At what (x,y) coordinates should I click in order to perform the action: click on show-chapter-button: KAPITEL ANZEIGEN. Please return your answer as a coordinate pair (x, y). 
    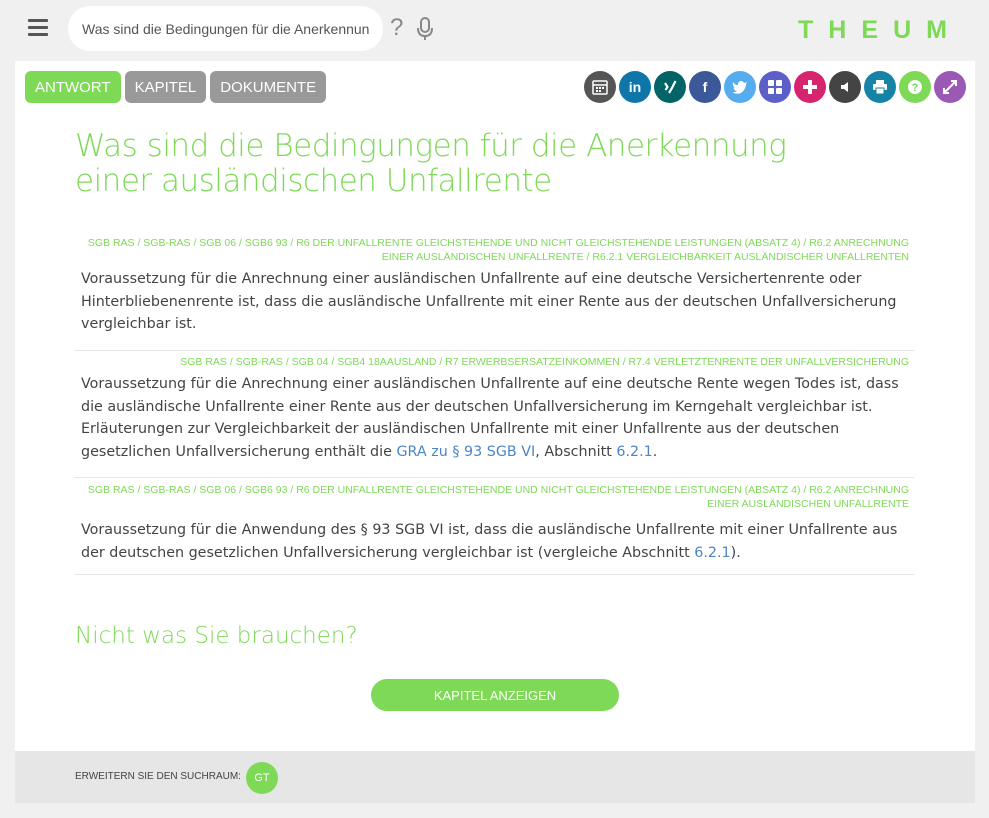
    Looking at the image, I should click on (495, 695).